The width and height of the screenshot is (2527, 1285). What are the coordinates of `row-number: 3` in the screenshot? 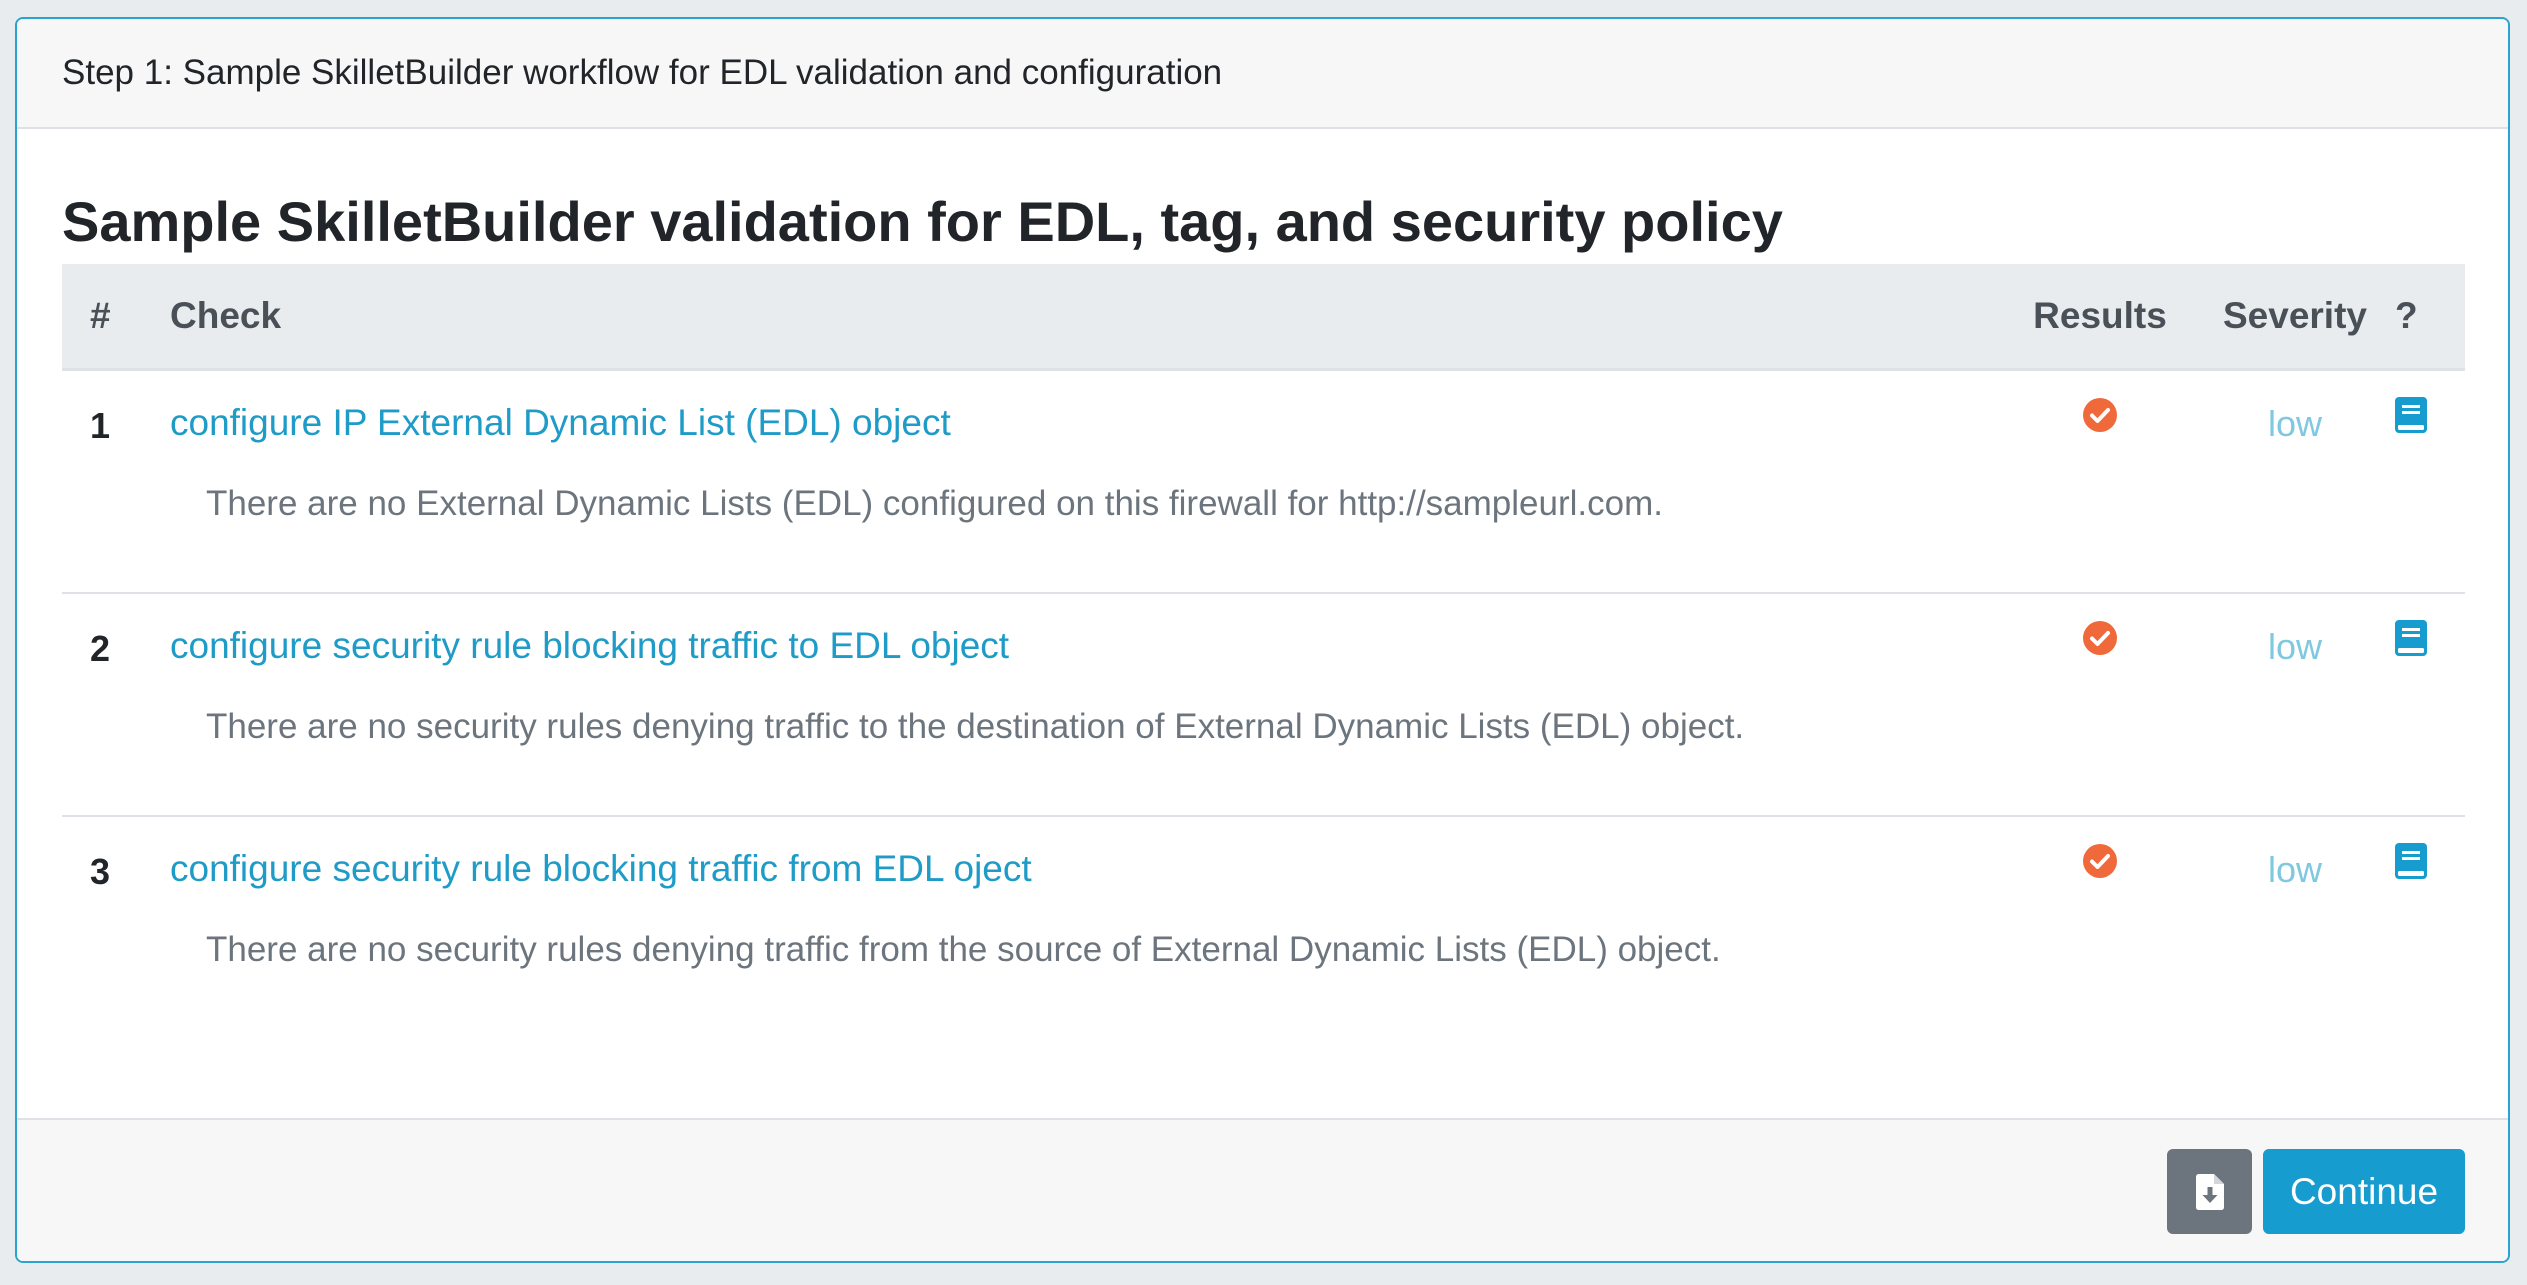 It's located at (100, 871).